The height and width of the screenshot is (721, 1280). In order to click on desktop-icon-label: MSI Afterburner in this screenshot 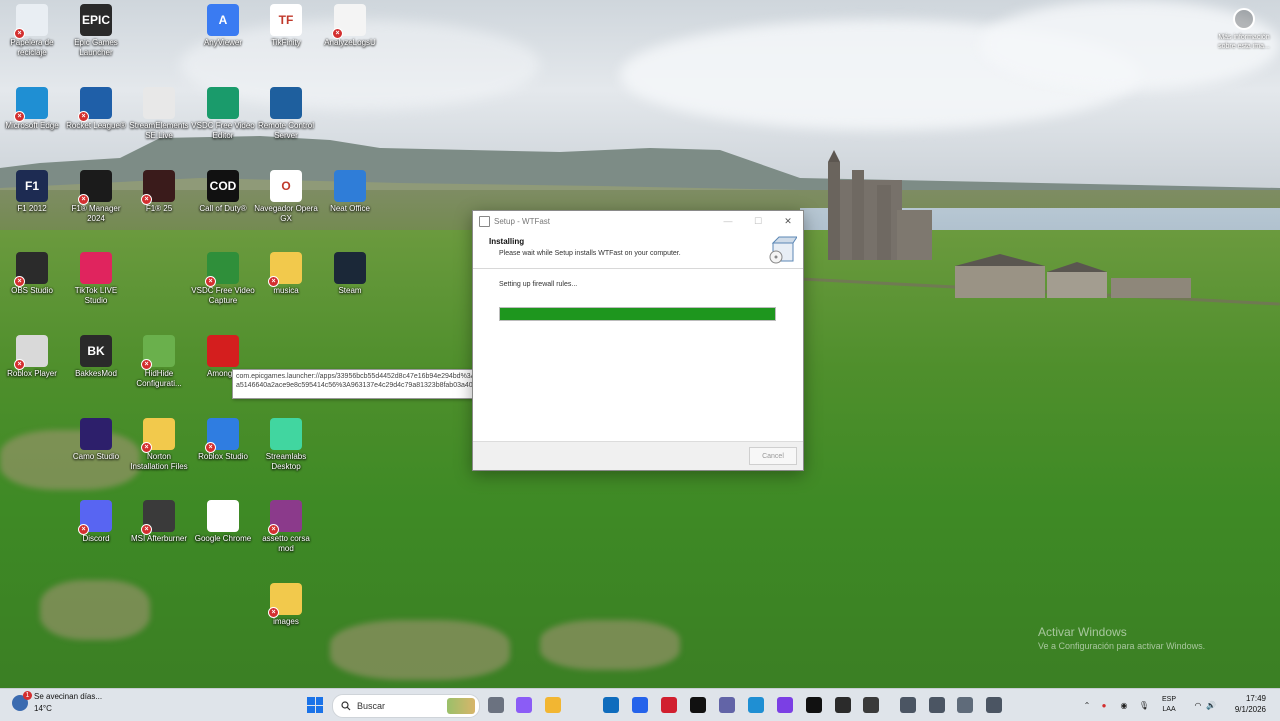, I will do `click(159, 538)`.